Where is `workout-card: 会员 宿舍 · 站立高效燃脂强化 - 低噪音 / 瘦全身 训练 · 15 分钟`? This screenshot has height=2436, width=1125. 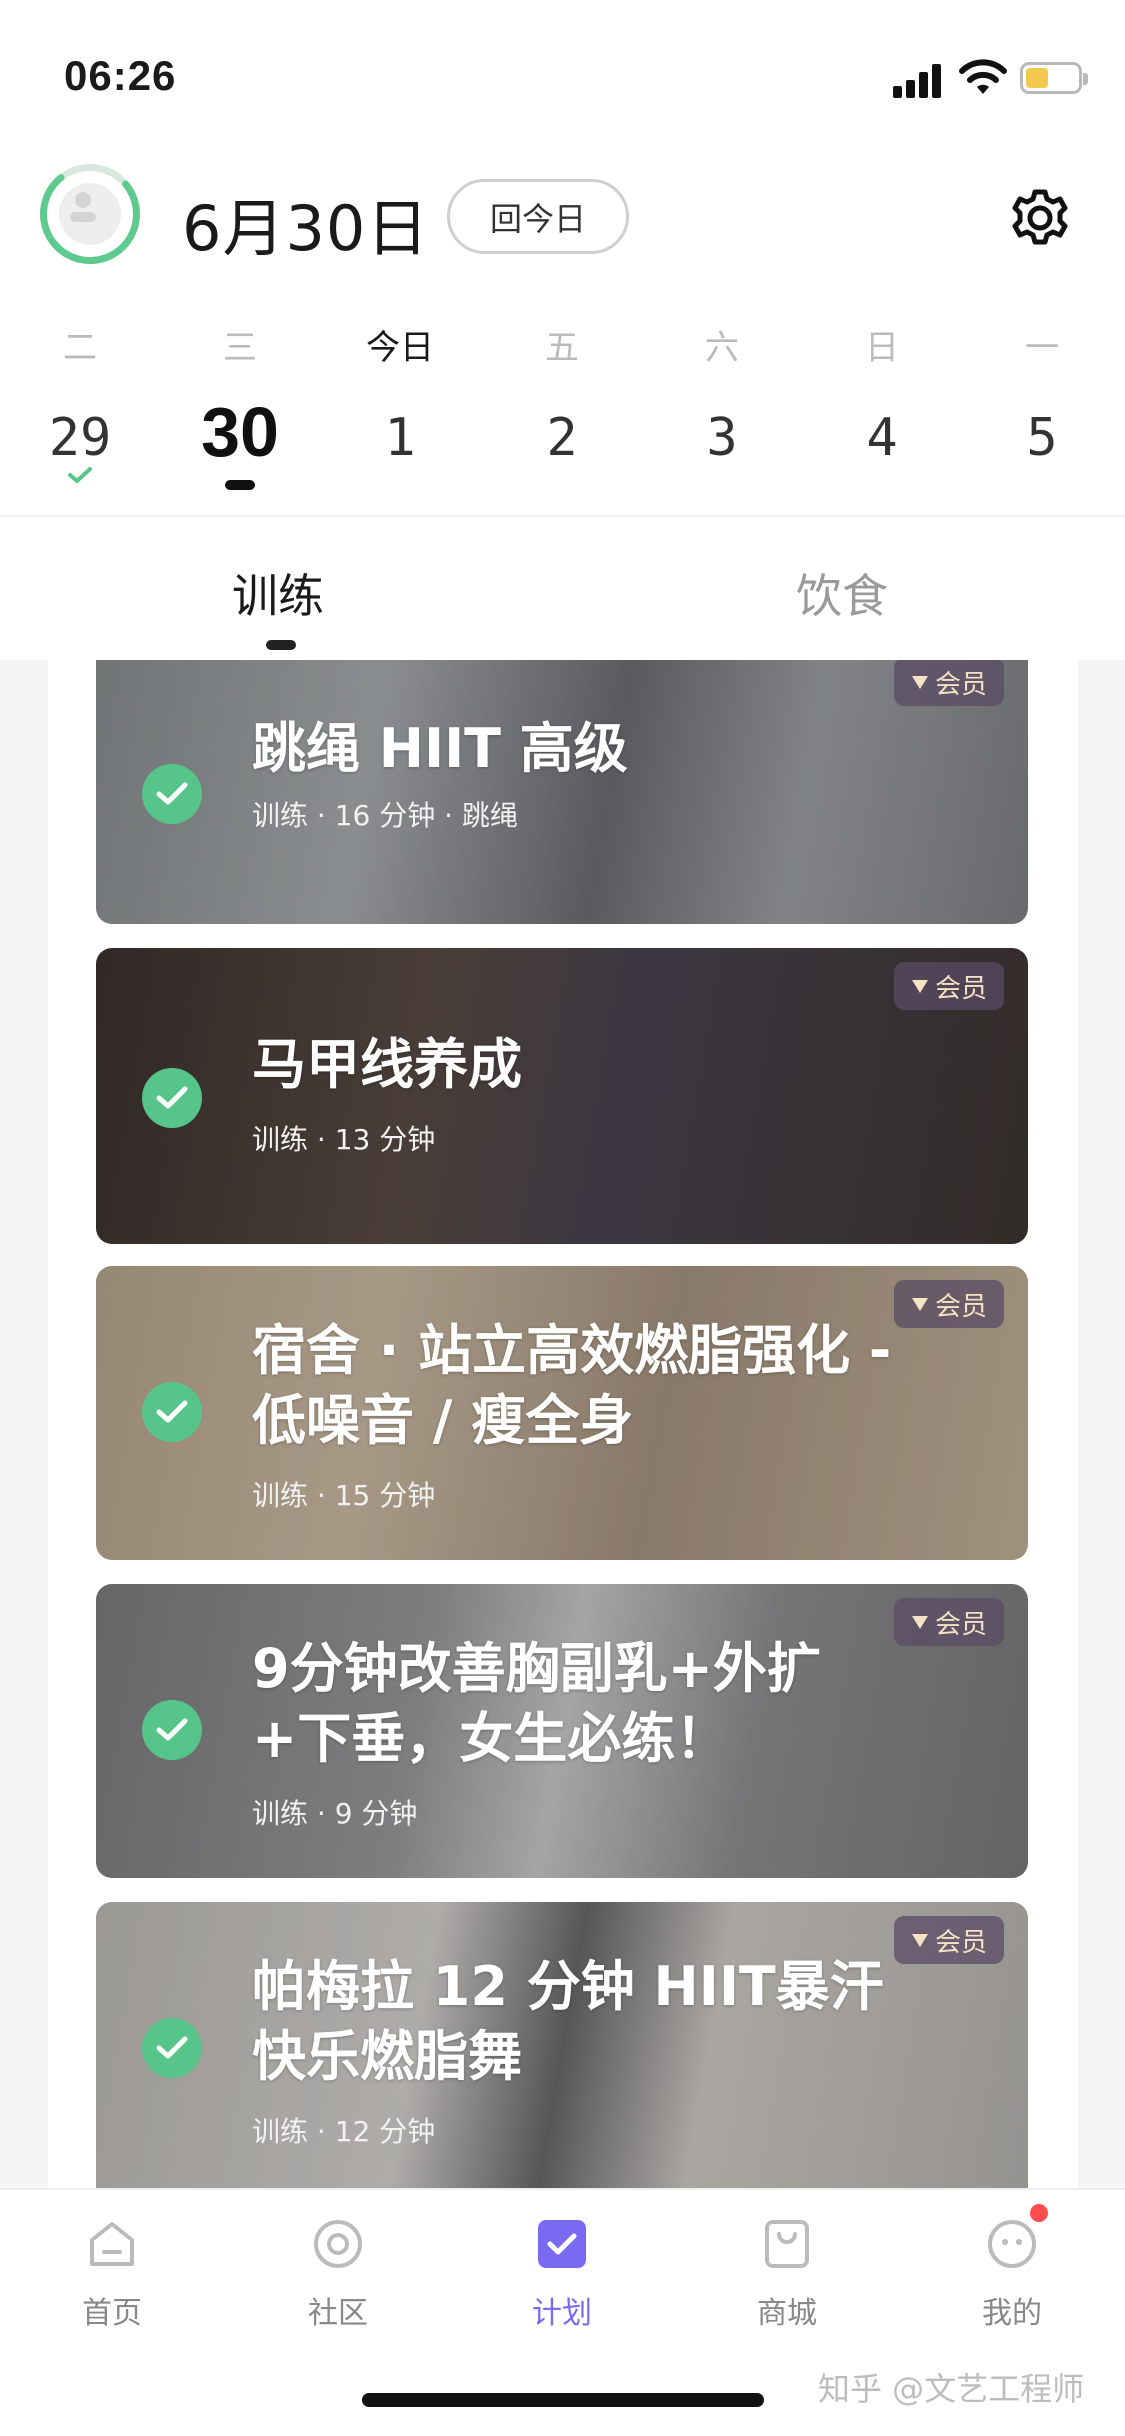
workout-card: 会员 宿舍 · 站立高效燃脂强化 - 低噪音 / 瘦全身 训练 · 15 分钟 is located at coordinates (562, 1413).